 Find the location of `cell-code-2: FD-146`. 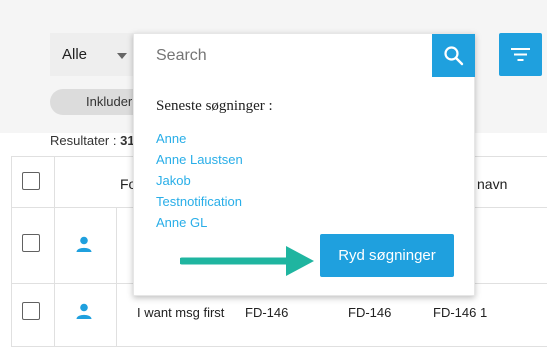

cell-code-2: FD-146 is located at coordinates (370, 312).